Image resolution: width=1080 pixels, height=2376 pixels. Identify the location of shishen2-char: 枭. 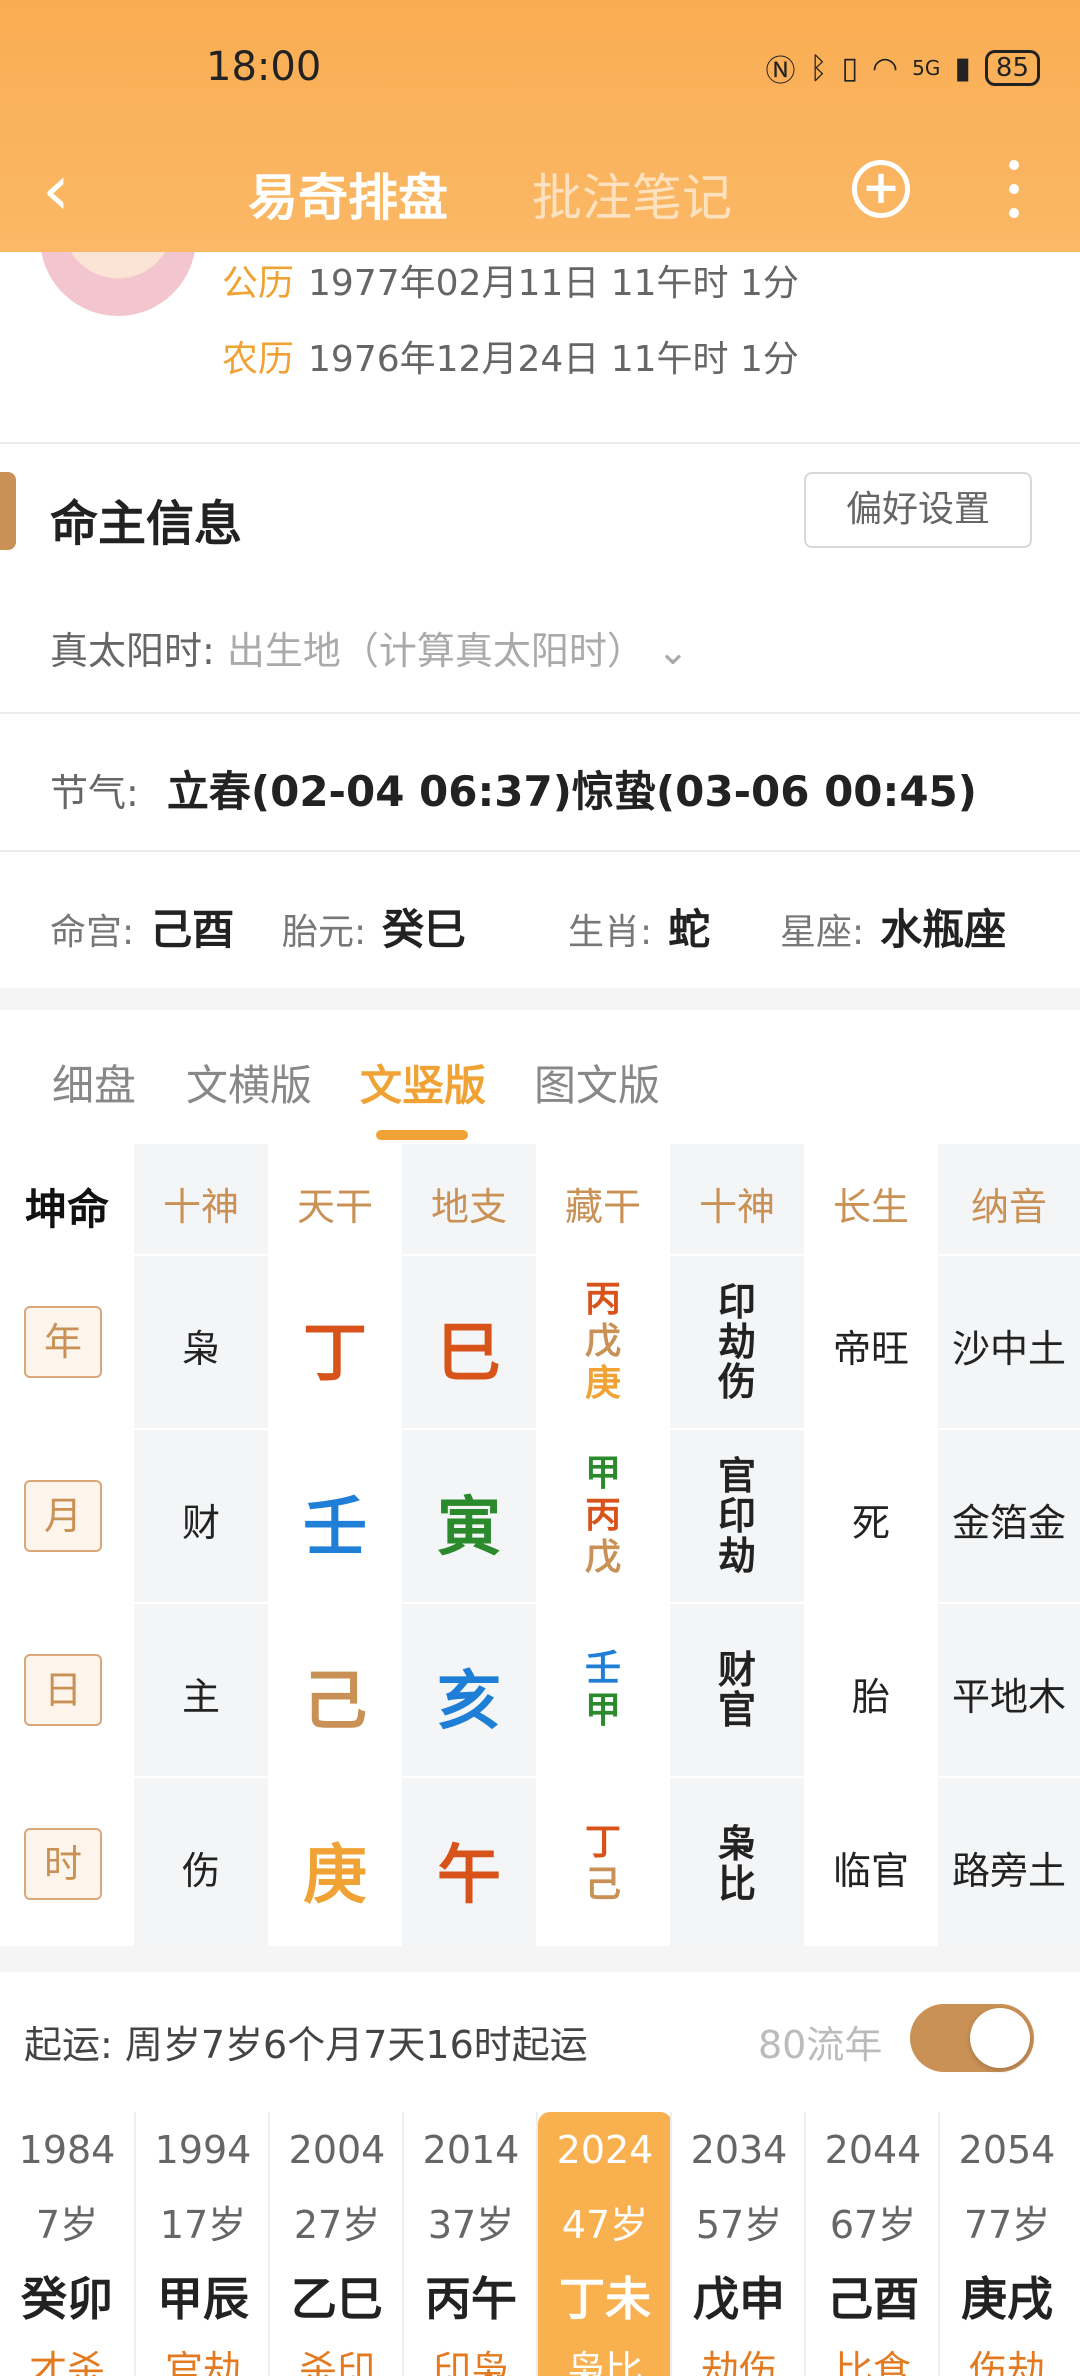
(736, 1844).